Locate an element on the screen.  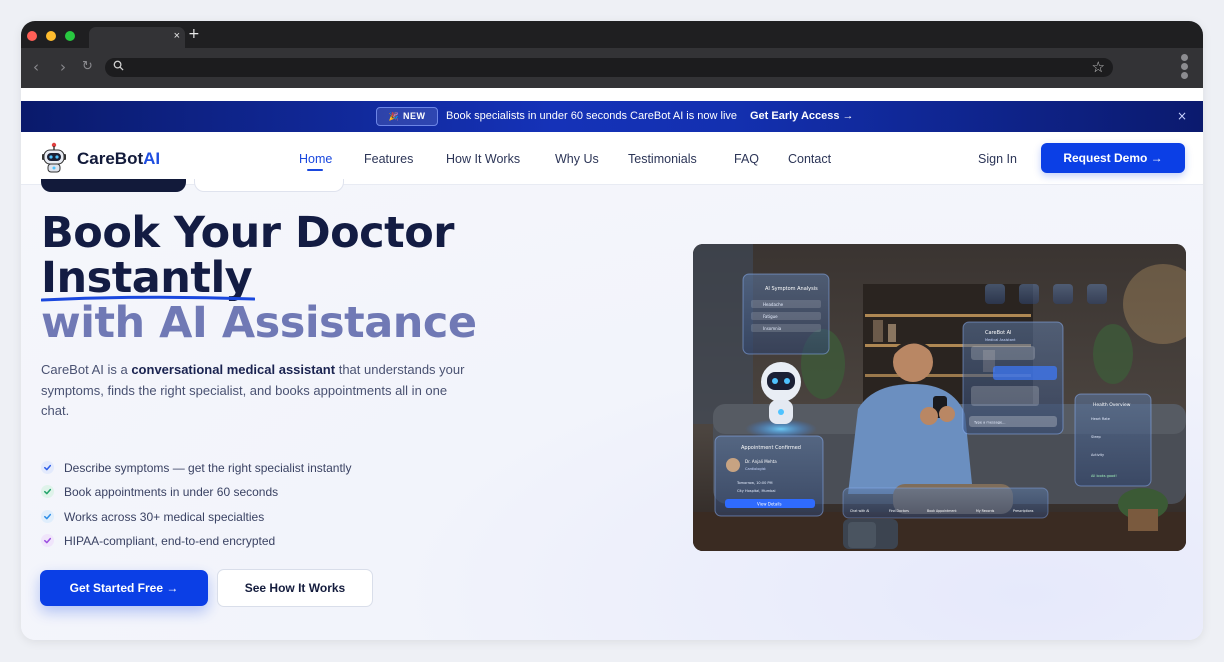
hero-pill-light is located at coordinates (269, 185).